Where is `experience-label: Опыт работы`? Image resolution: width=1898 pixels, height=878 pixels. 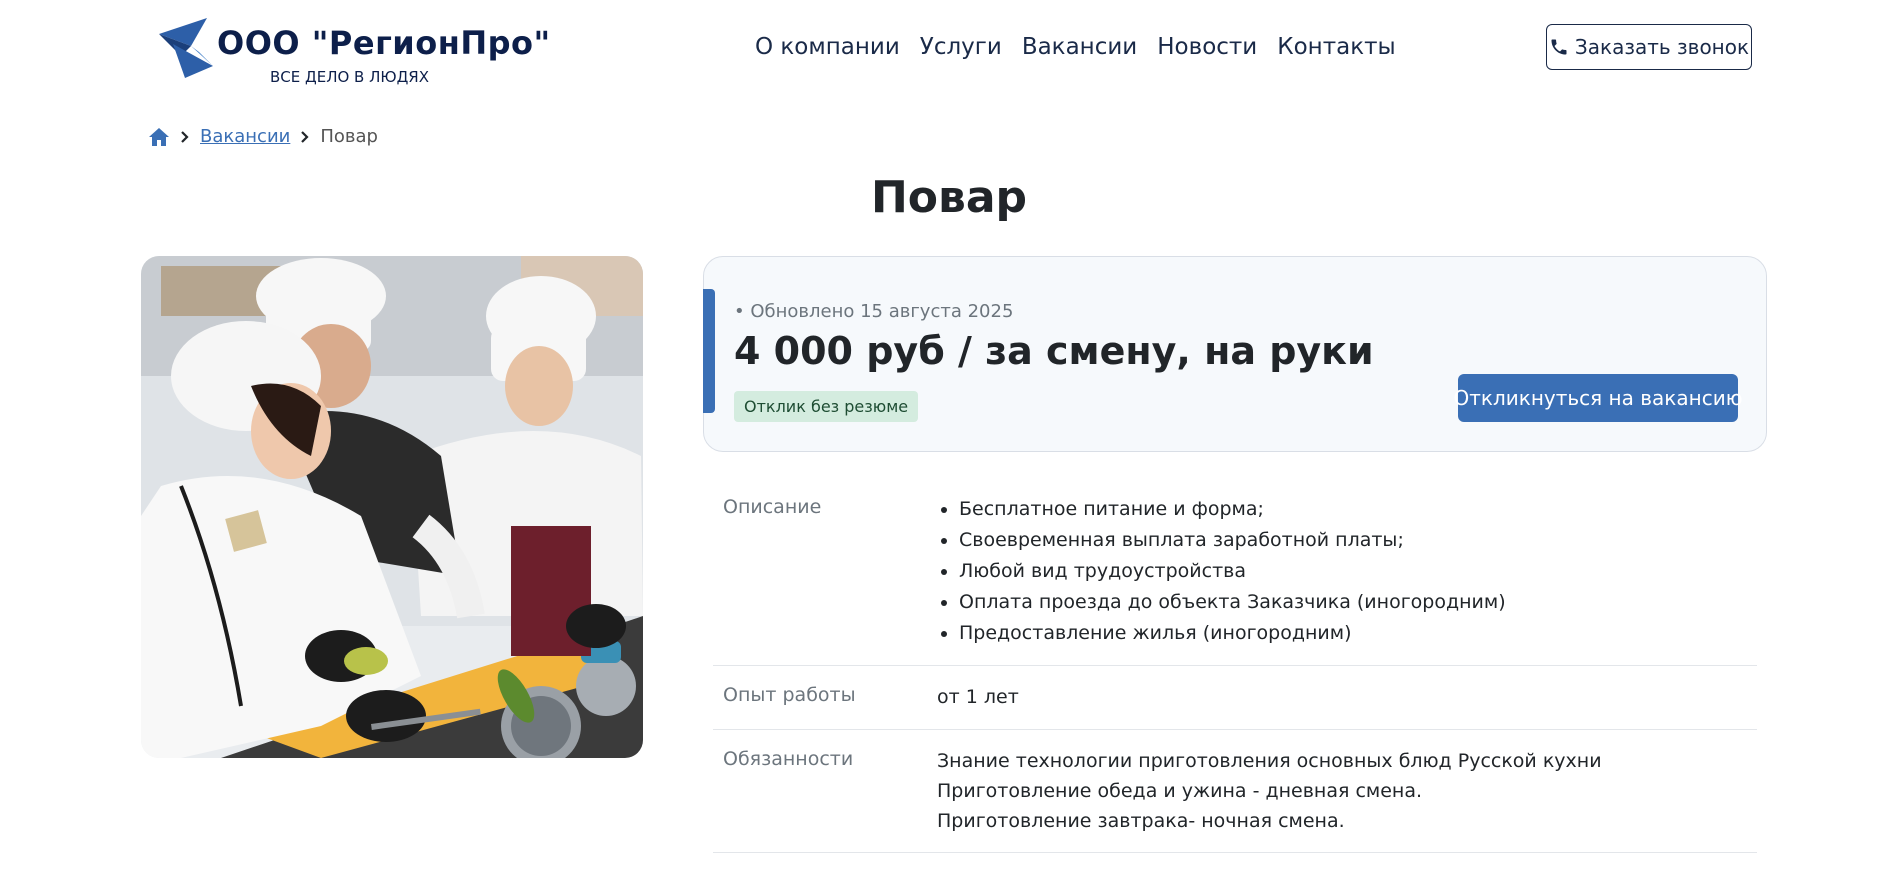
experience-label: Опыт работы is located at coordinates (789, 695).